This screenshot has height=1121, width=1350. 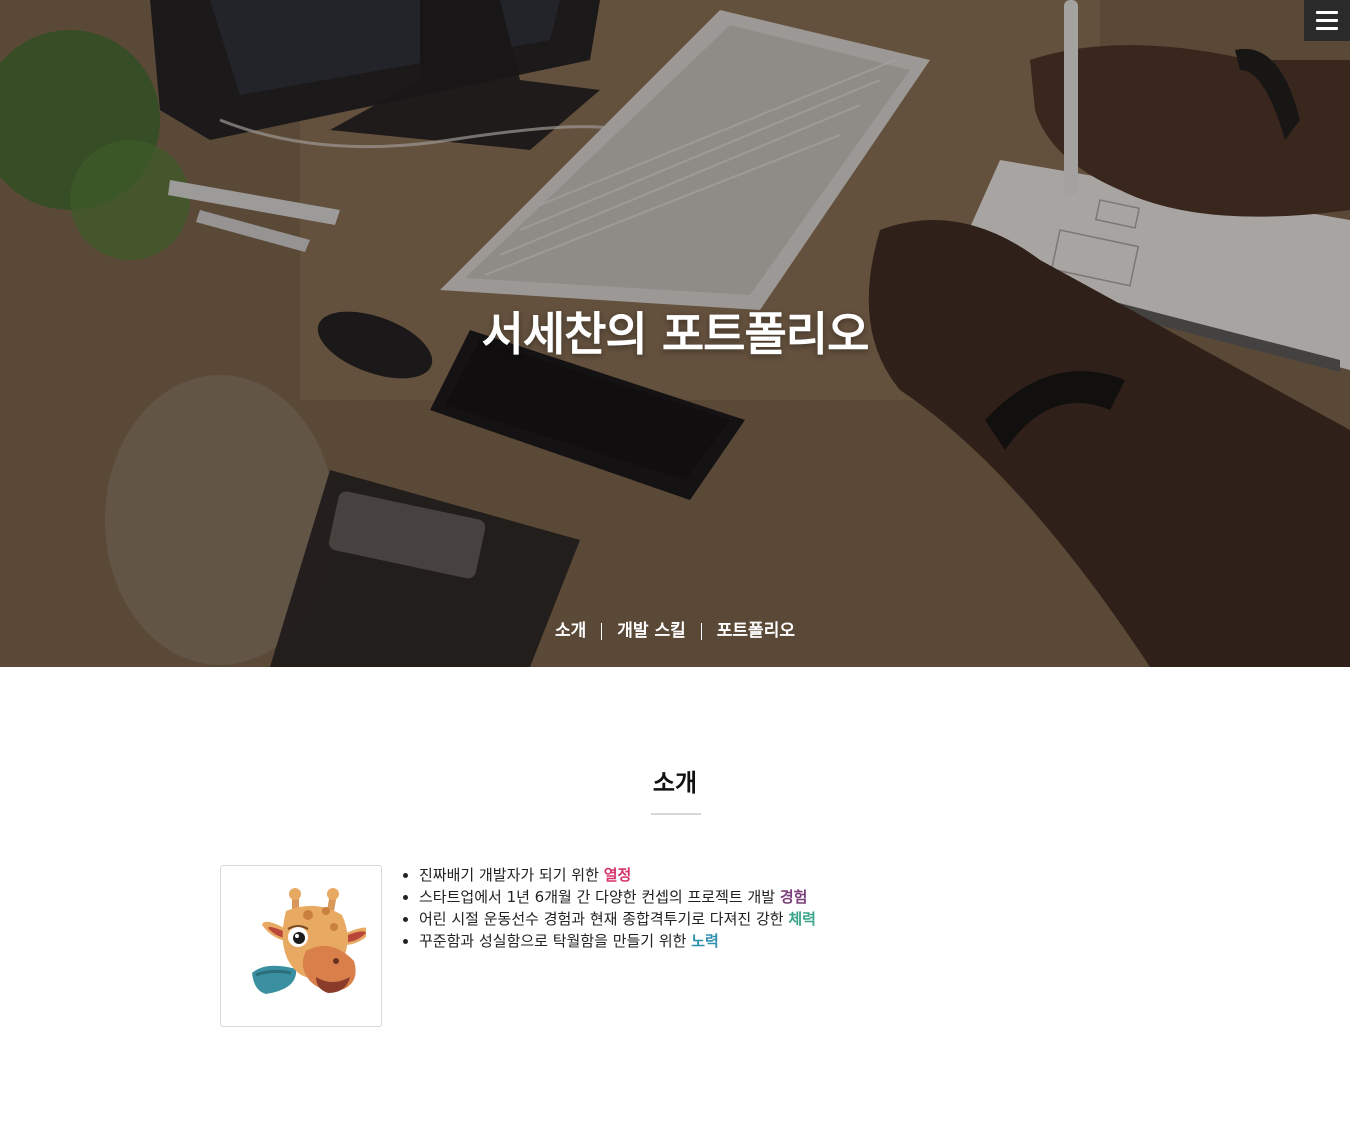 I want to click on intro-divider, so click(x=676, y=814).